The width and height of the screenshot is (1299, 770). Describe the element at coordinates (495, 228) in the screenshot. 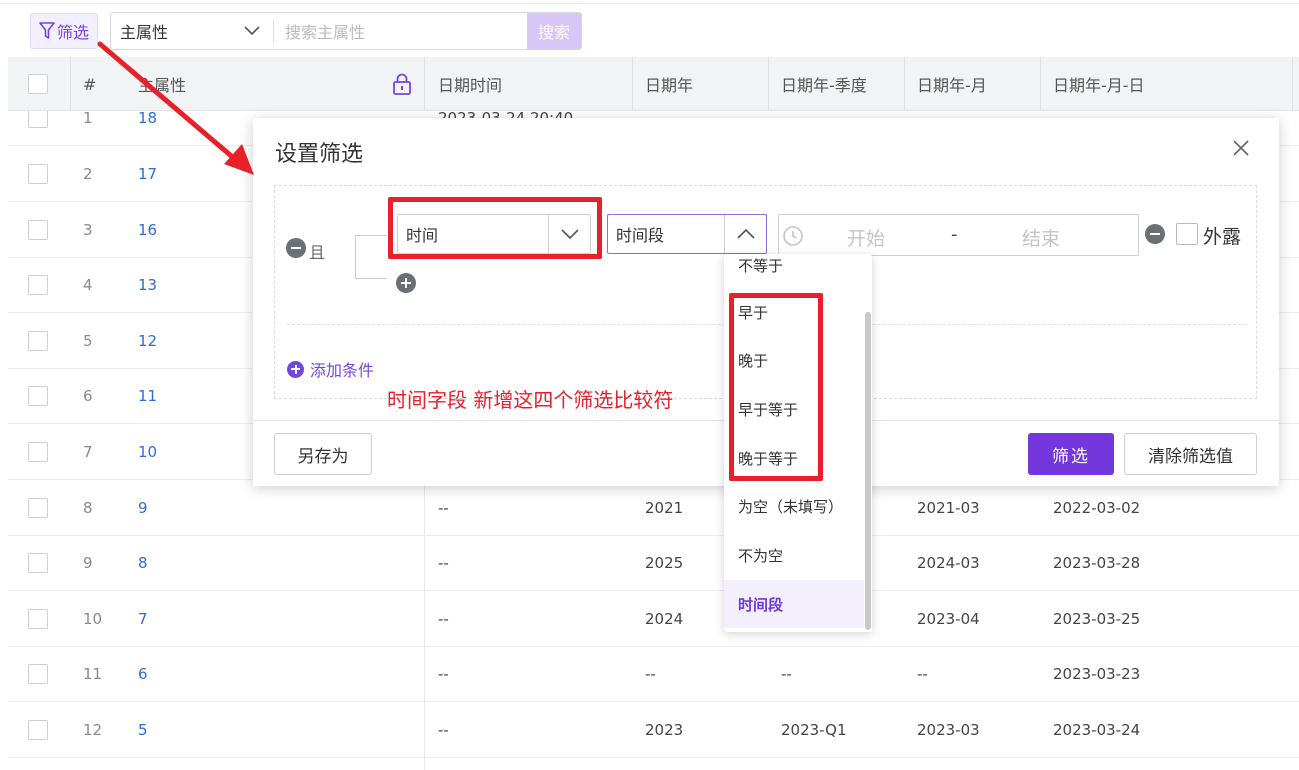

I see `annotation-box-field` at that location.